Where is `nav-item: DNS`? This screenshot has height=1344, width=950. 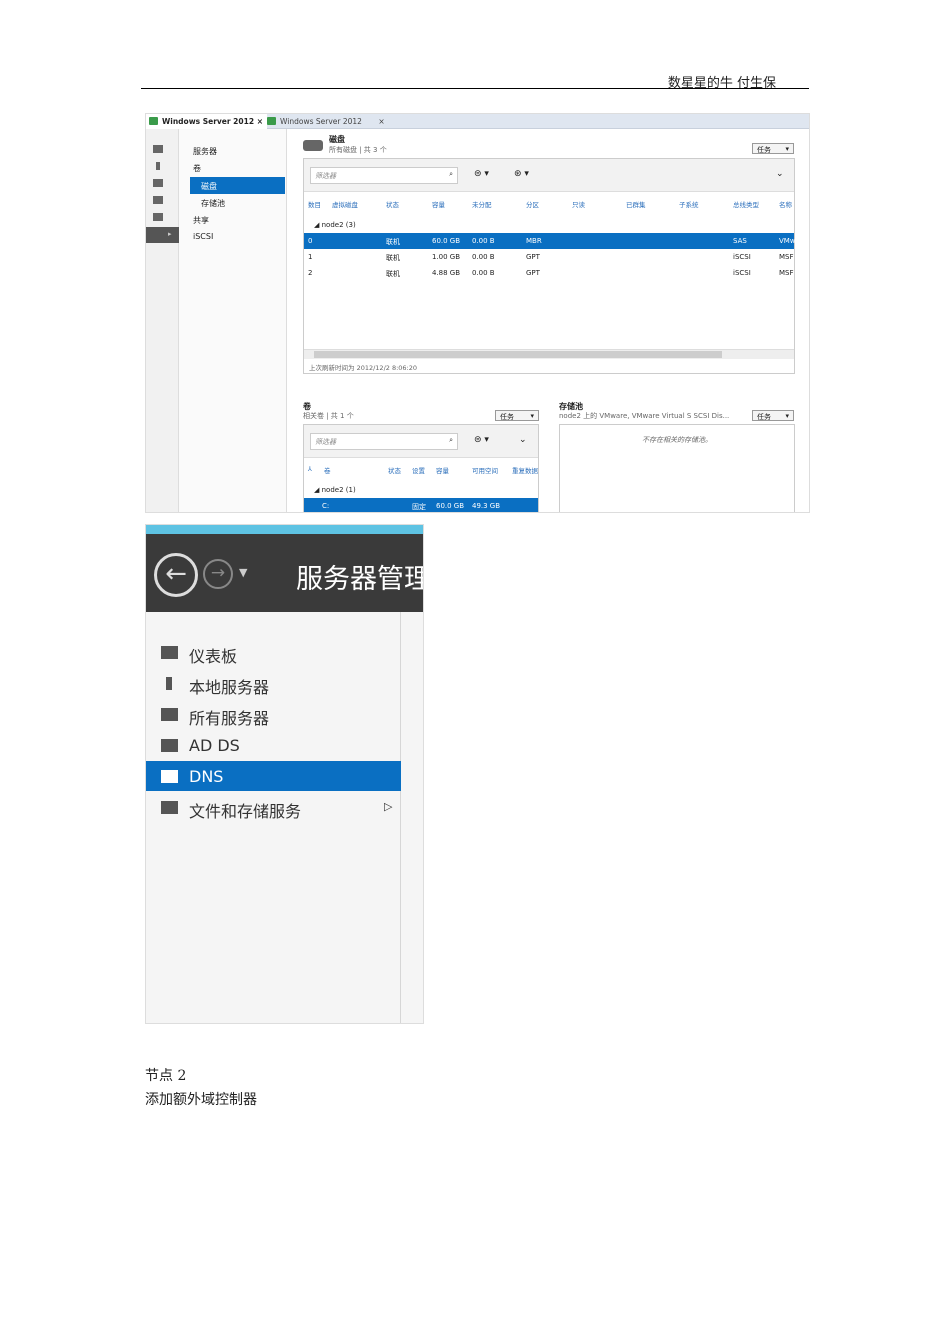
nav-item: DNS is located at coordinates (273, 776).